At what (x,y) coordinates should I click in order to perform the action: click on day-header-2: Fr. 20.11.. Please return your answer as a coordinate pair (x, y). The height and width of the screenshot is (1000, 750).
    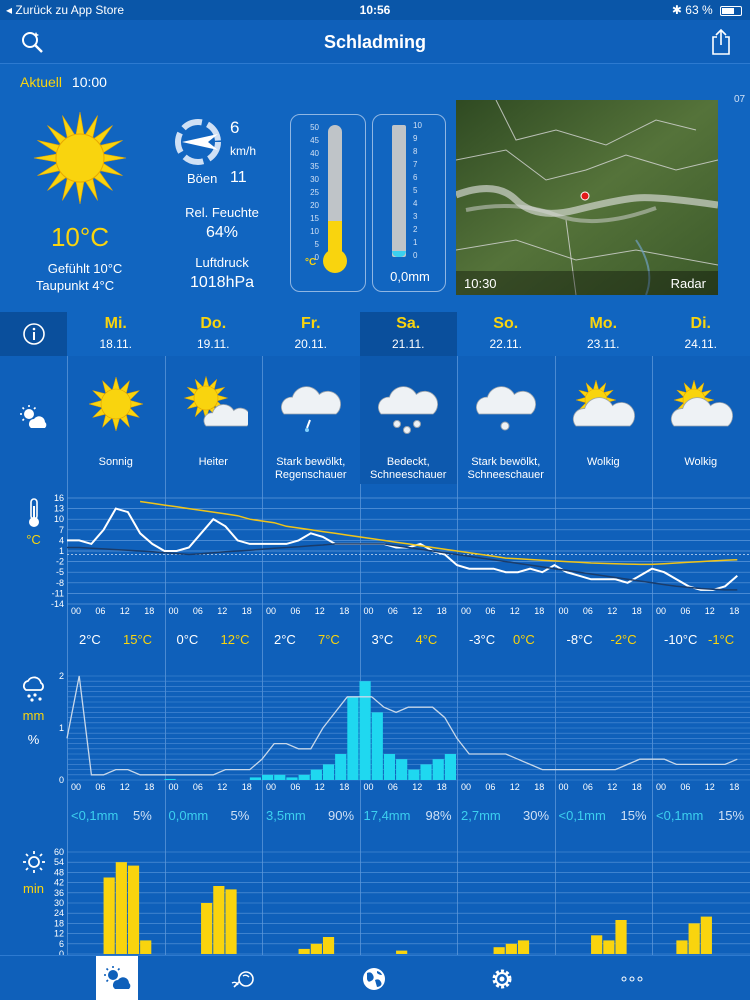
    Looking at the image, I should click on (311, 334).